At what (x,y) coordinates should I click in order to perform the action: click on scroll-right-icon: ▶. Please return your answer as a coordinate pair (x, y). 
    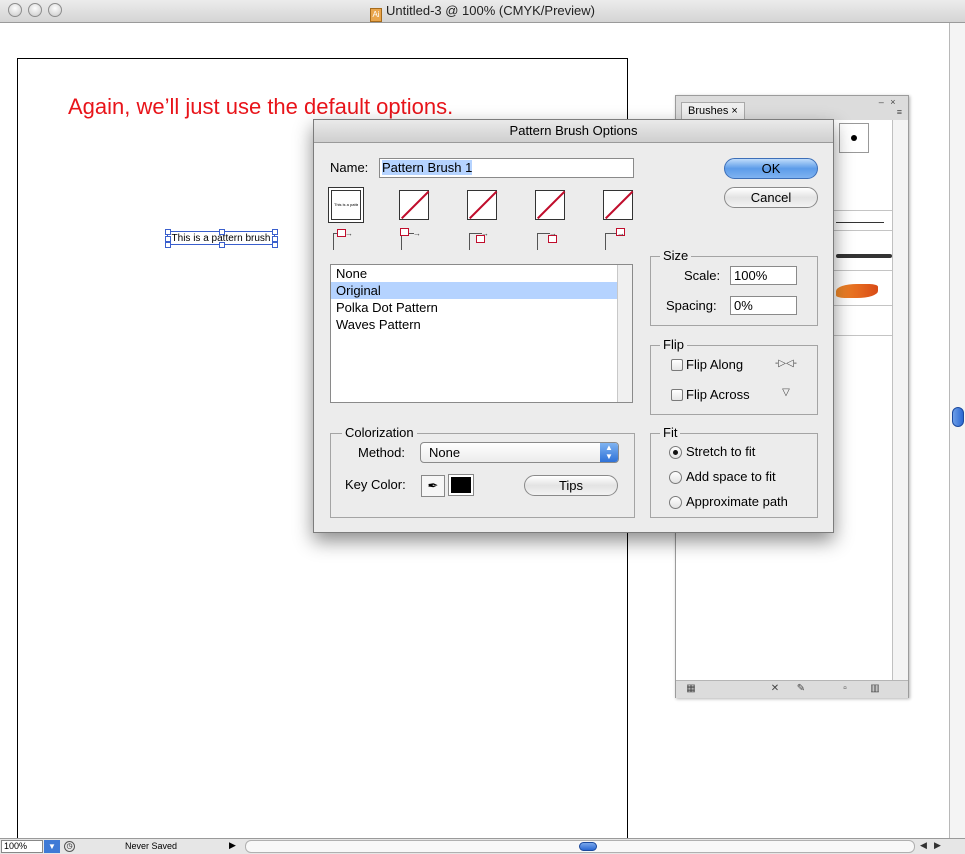
    Looking at the image, I should click on (937, 845).